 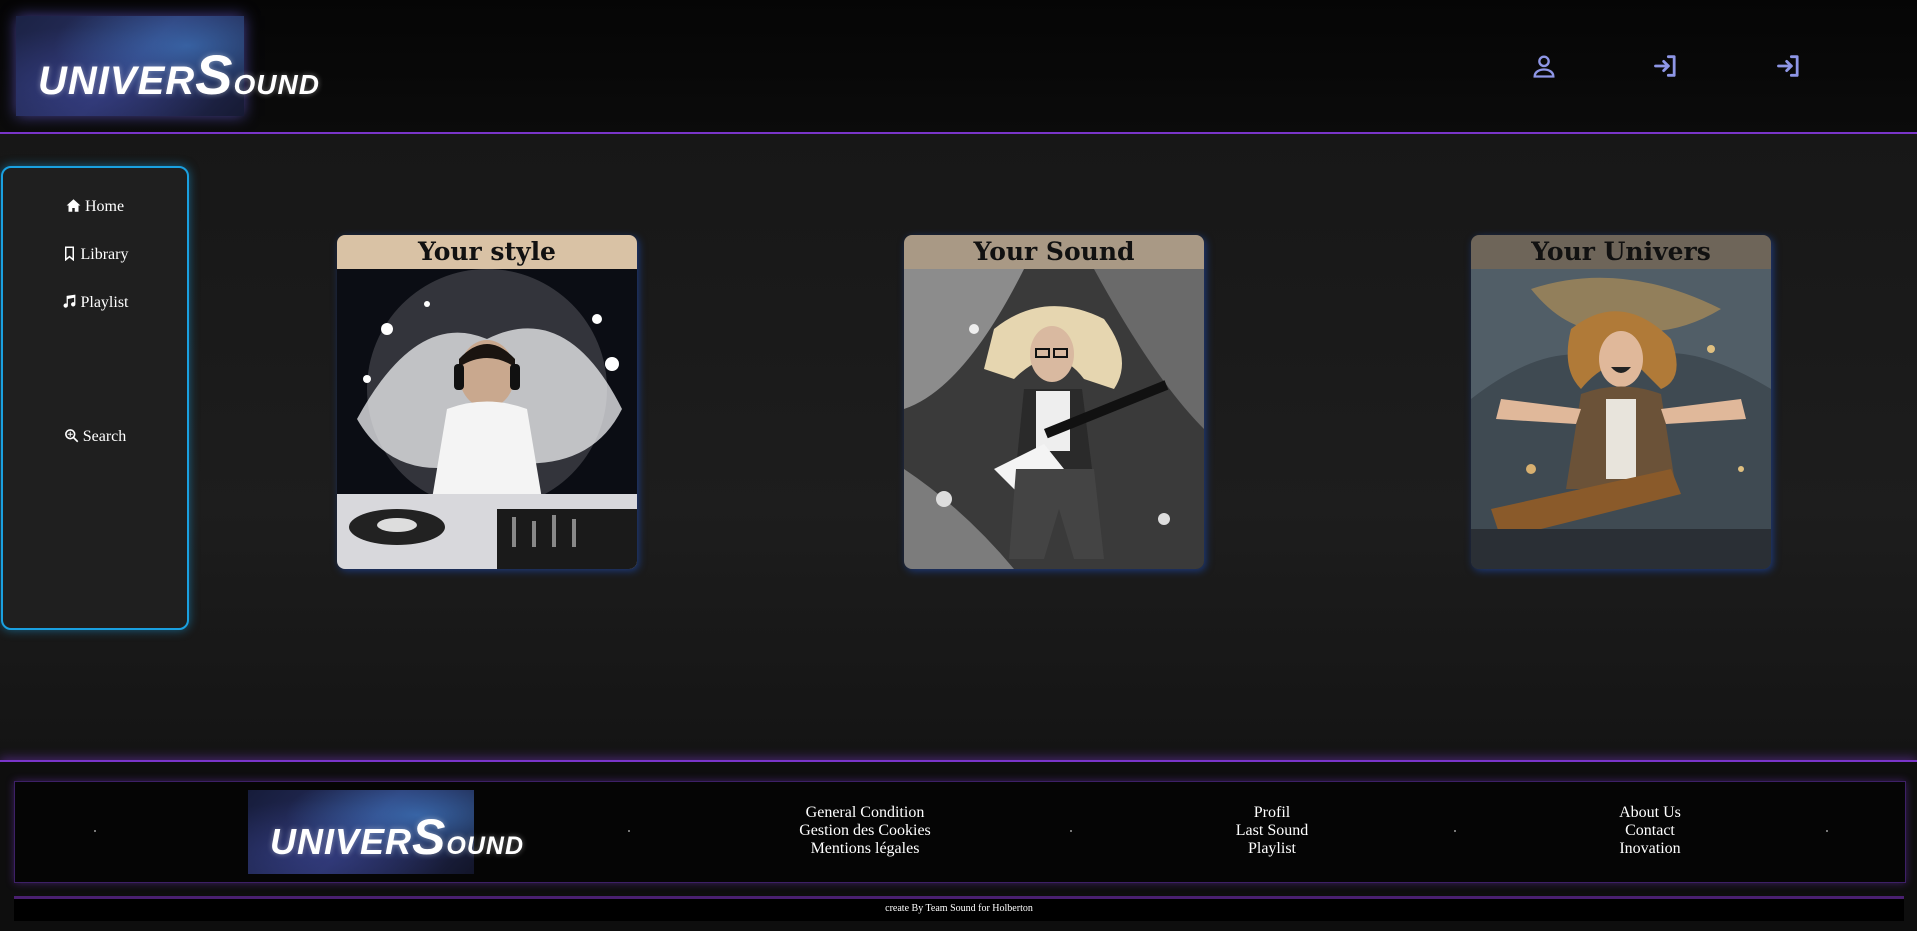 I want to click on footer-link-contact: Contact, so click(x=1650, y=831).